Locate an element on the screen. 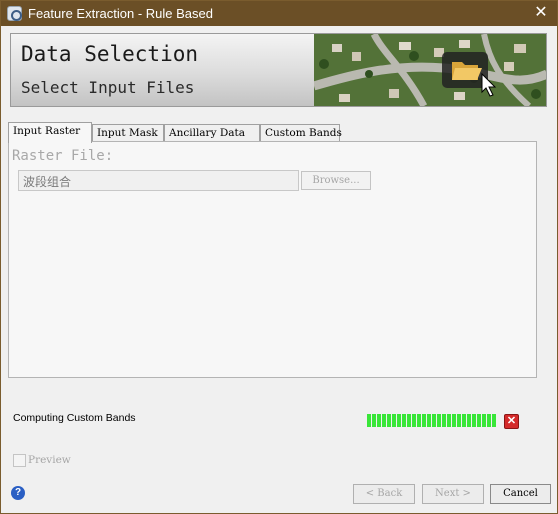  back-button: < Back is located at coordinates (384, 494).